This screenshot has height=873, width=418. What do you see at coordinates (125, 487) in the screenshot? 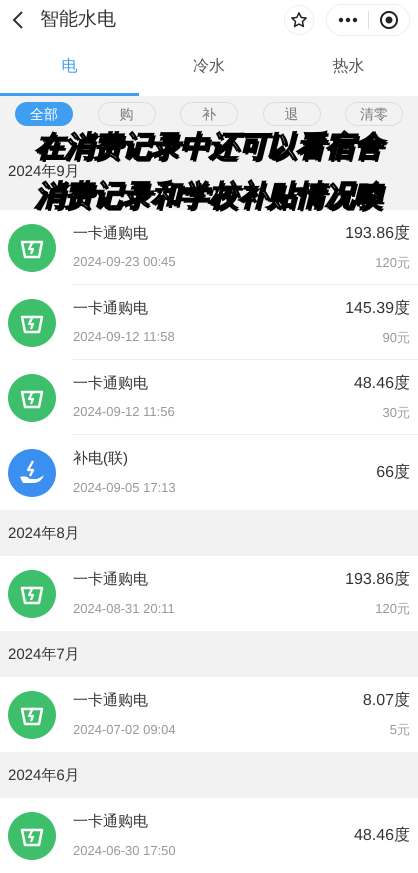
I see `record-time: 2024-09-05 17:13` at bounding box center [125, 487].